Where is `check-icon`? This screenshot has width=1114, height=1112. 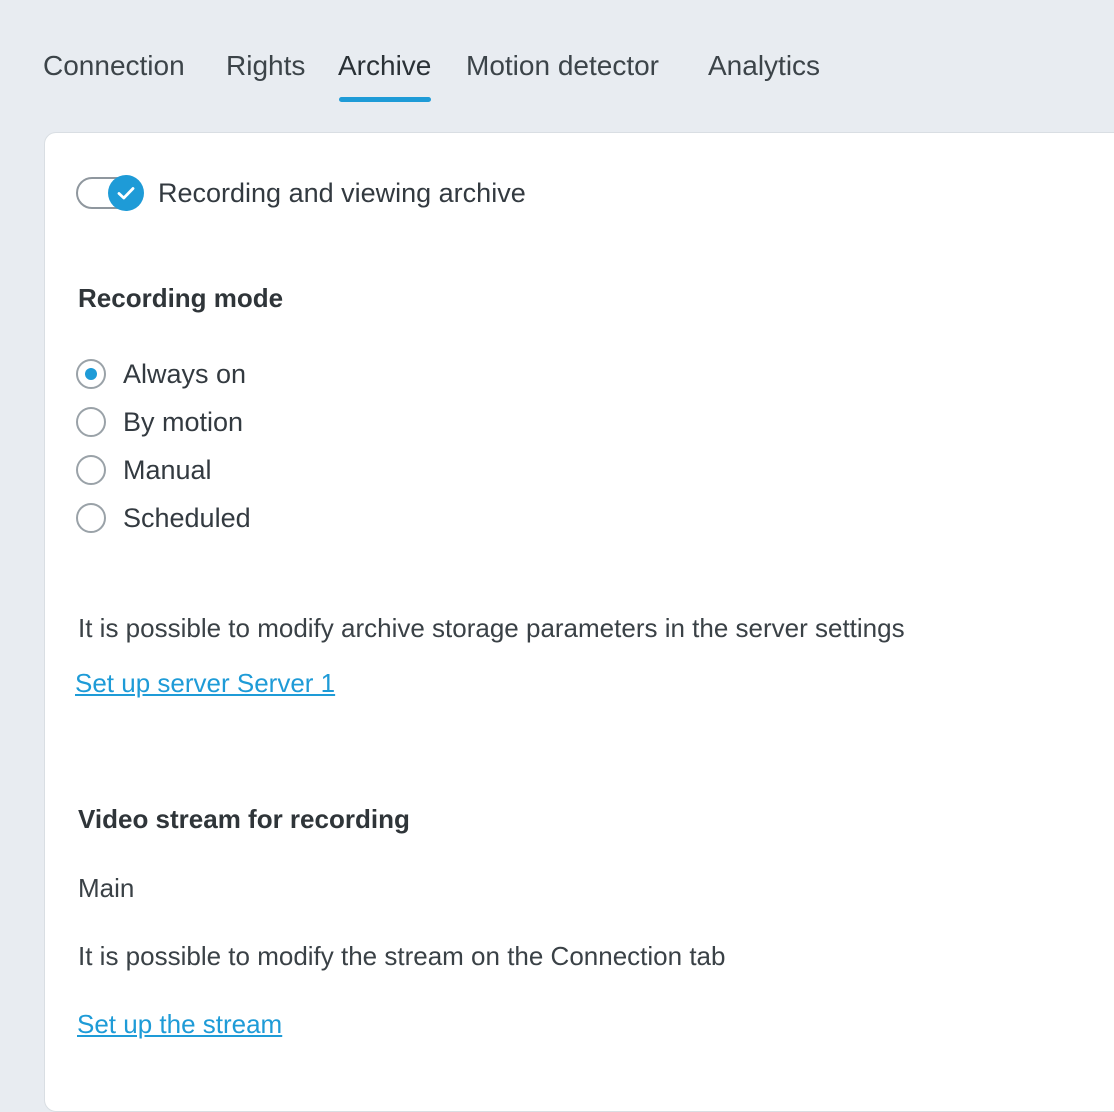 check-icon is located at coordinates (126, 193).